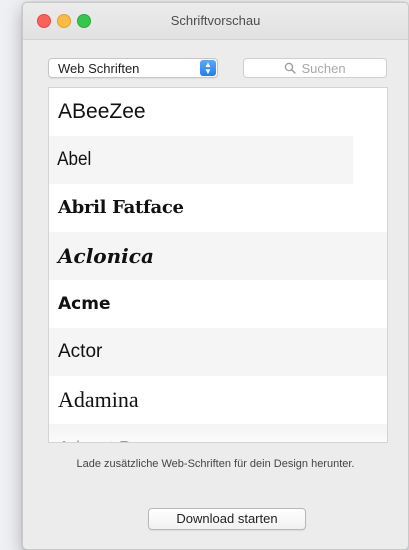 The image size is (409, 550). What do you see at coordinates (227, 519) in the screenshot?
I see `download-button: Download starten` at bounding box center [227, 519].